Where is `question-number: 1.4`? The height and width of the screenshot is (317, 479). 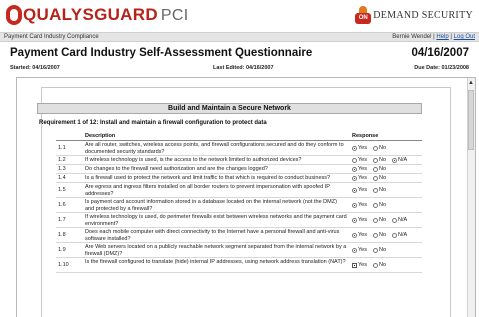 question-number: 1.4 is located at coordinates (62, 178).